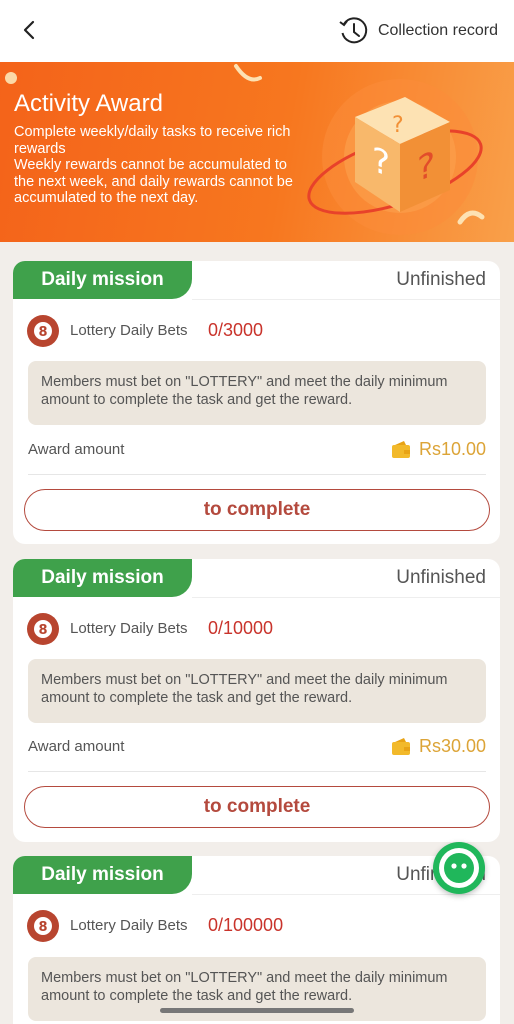  I want to click on chat-support-button, so click(459, 868).